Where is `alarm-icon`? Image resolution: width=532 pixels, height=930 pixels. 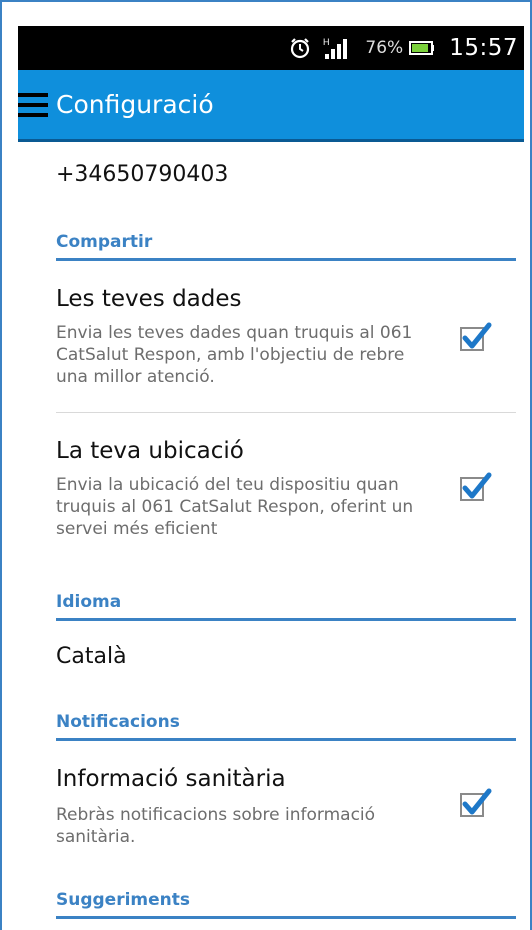 alarm-icon is located at coordinates (300, 48).